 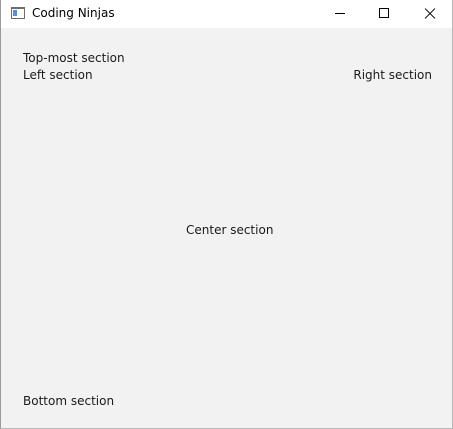 I want to click on title-bar: Coding Ninjas, so click(x=226, y=14).